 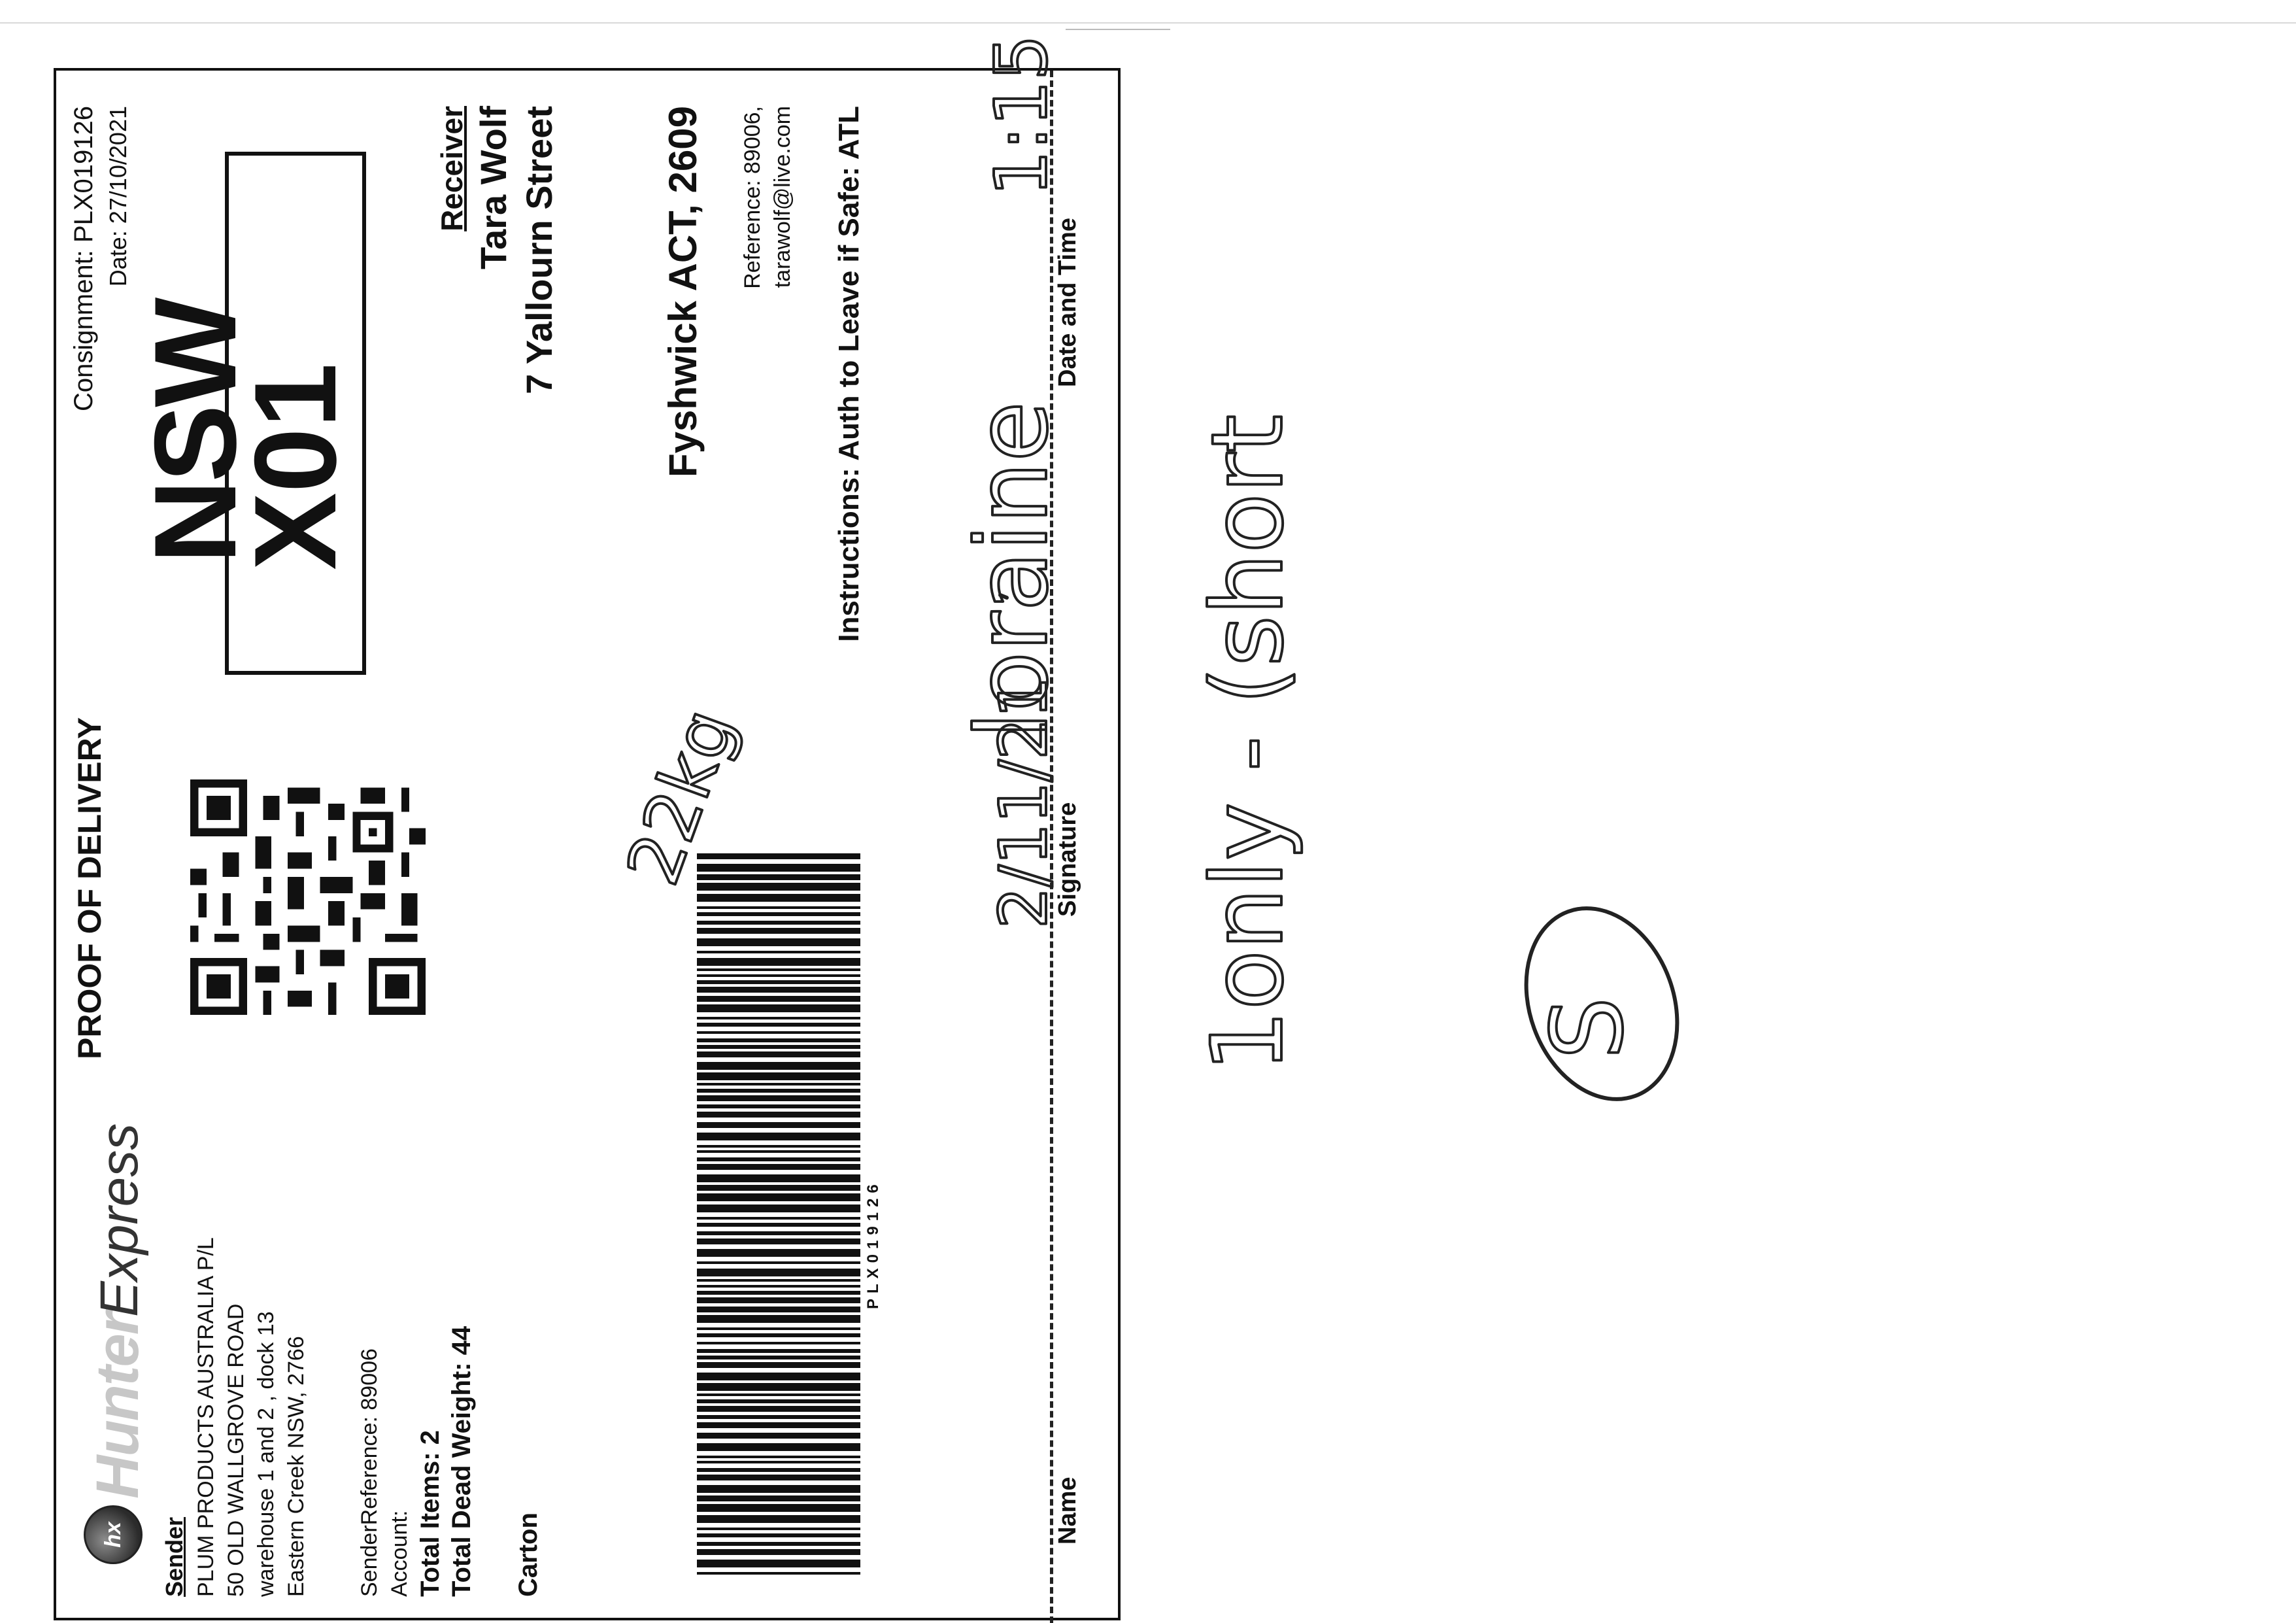 What do you see at coordinates (206, 1417) in the screenshot?
I see `sender-company: PLUM PRODUCTS AUSTRALIA P/L` at bounding box center [206, 1417].